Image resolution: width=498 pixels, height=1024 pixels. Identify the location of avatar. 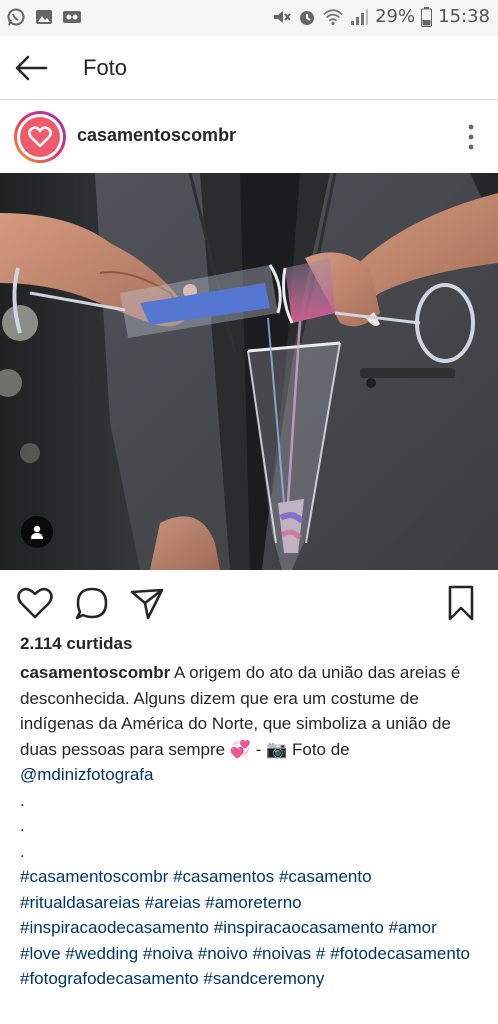
(40, 137).